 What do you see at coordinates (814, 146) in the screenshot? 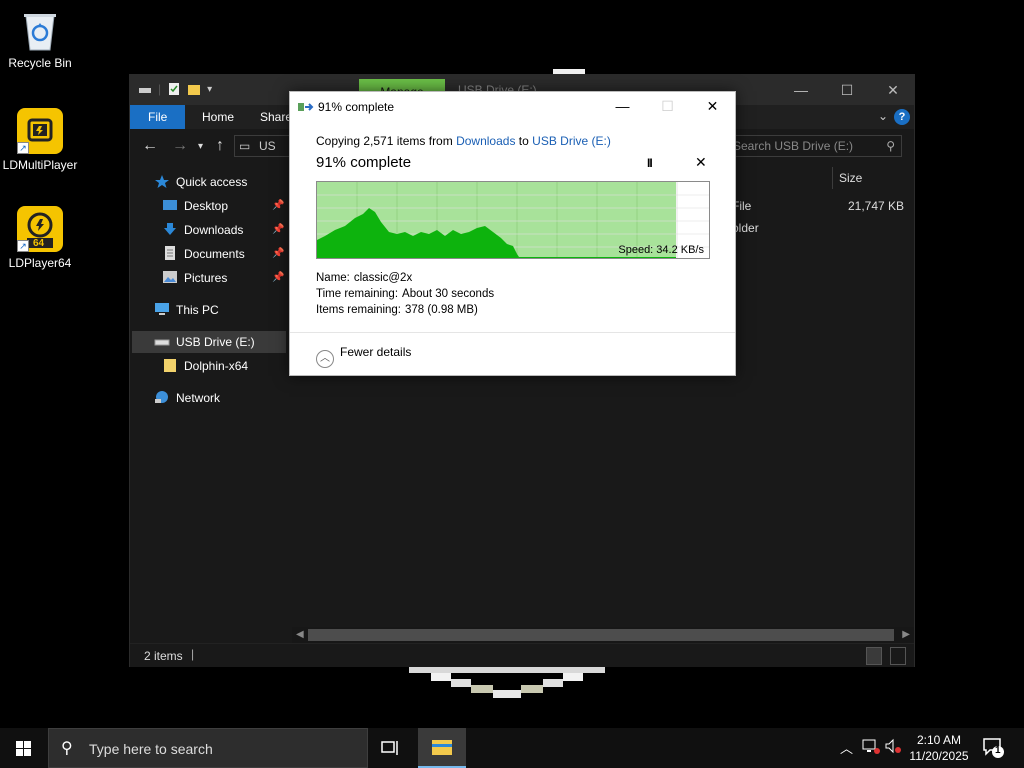
I see `search-input: Search USB Drive (E:) ⚲` at bounding box center [814, 146].